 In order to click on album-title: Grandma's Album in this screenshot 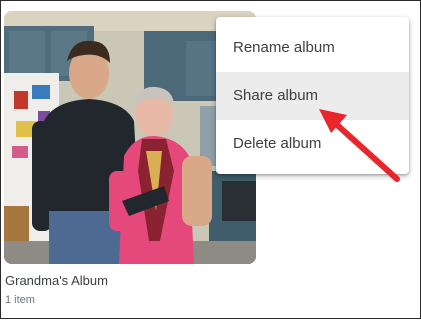, I will do `click(125, 280)`.